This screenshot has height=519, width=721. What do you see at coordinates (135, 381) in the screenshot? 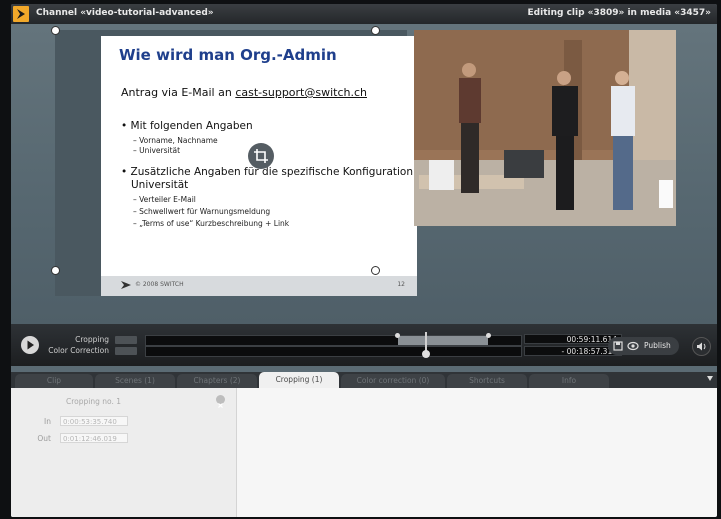
I see `tab-scenes: Scenes (1)` at bounding box center [135, 381].